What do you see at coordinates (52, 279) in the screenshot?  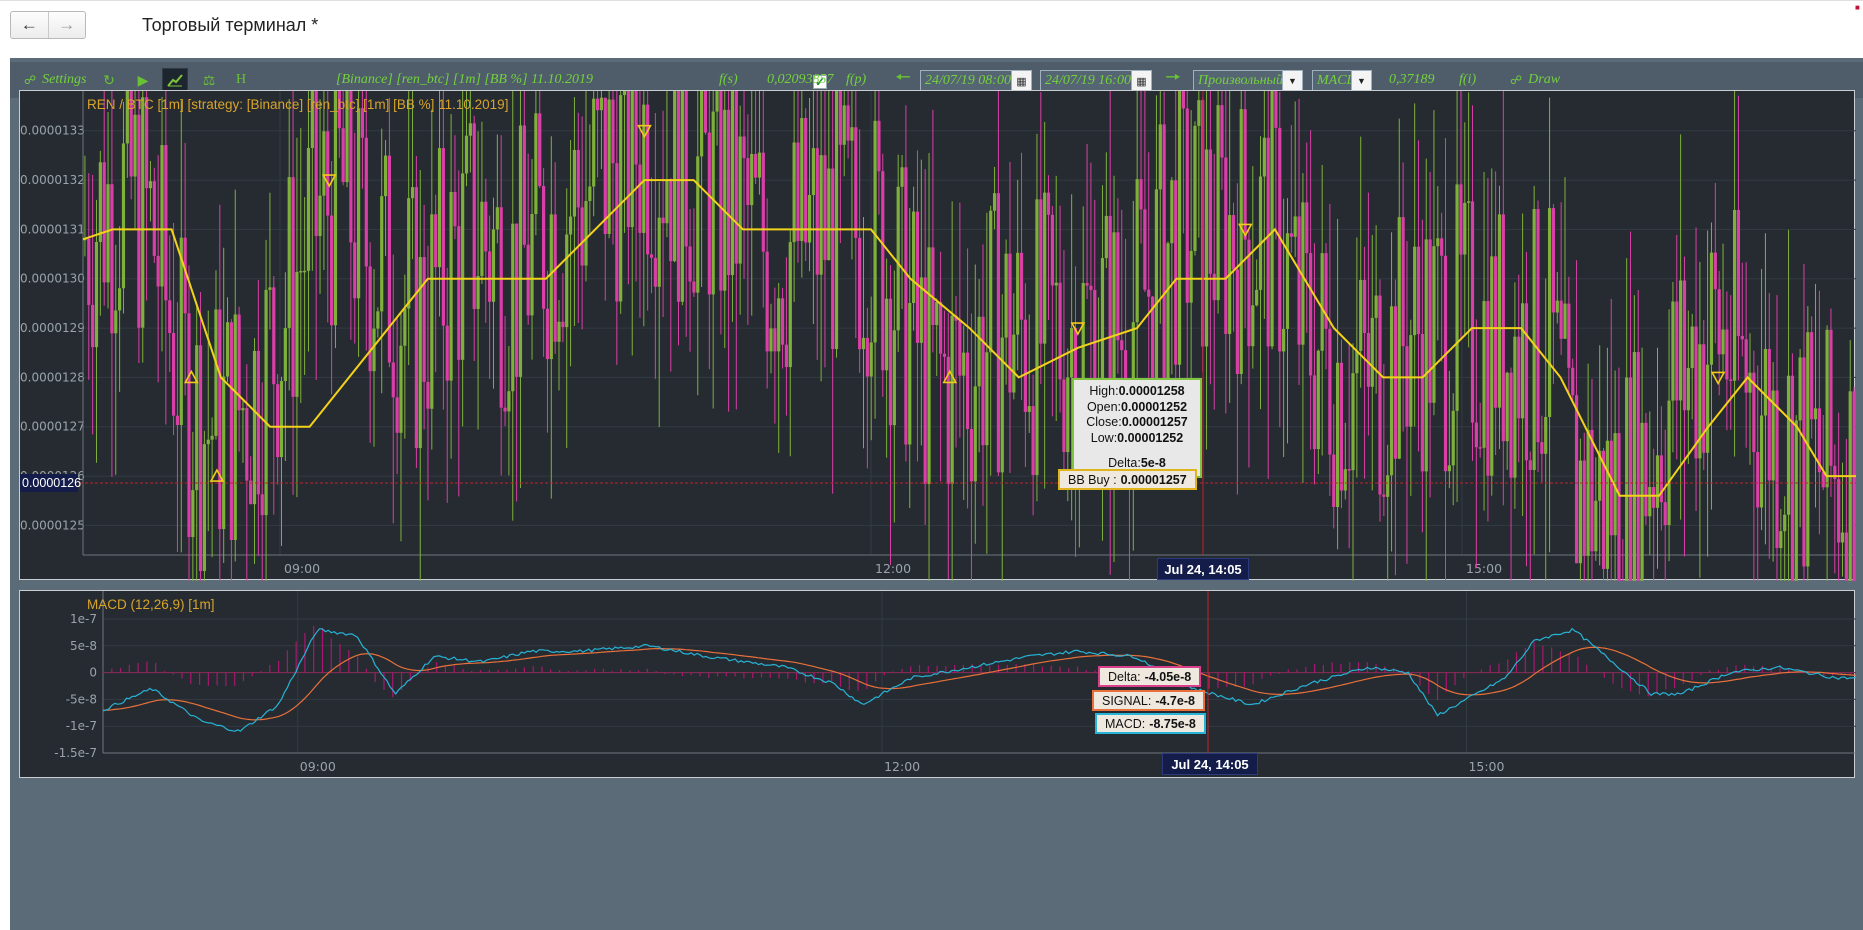 I see `y-tick-label: 0.0000130` at bounding box center [52, 279].